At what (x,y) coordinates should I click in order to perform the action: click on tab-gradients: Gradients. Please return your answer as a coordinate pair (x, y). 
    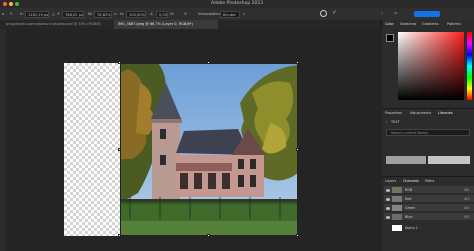
    Looking at the image, I should click on (430, 24).